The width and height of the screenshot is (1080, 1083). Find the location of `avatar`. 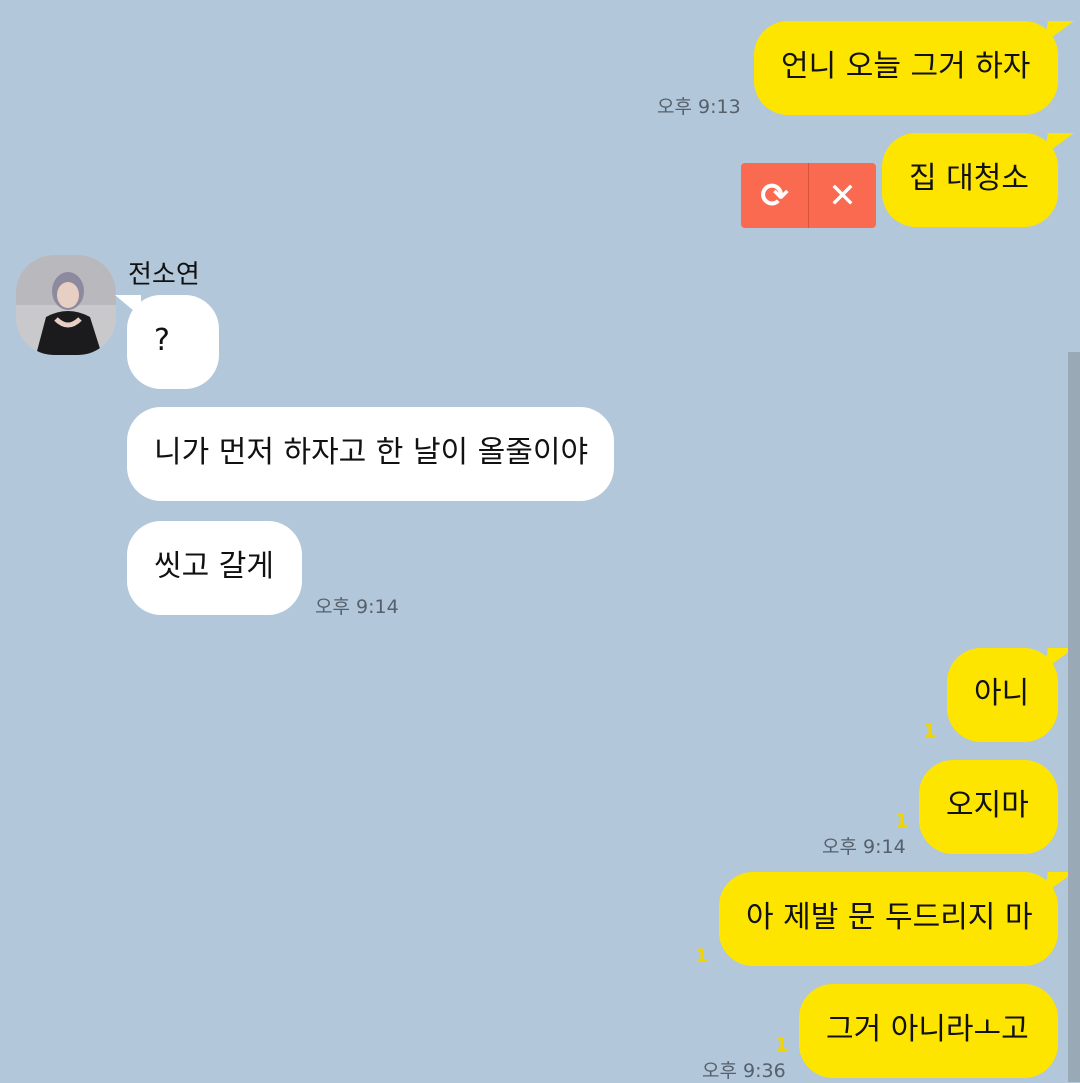

avatar is located at coordinates (66, 305).